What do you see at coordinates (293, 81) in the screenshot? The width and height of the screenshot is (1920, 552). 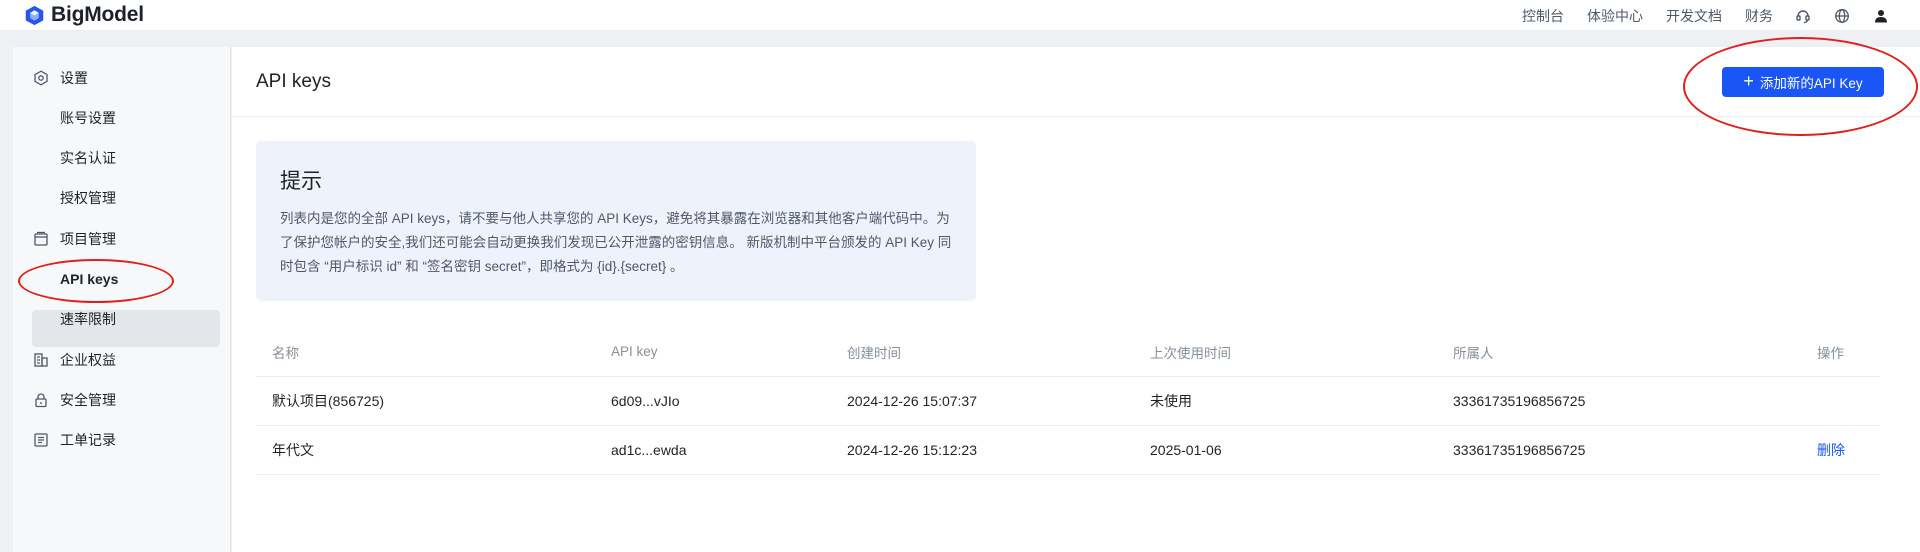 I see `page-title: API keys` at bounding box center [293, 81].